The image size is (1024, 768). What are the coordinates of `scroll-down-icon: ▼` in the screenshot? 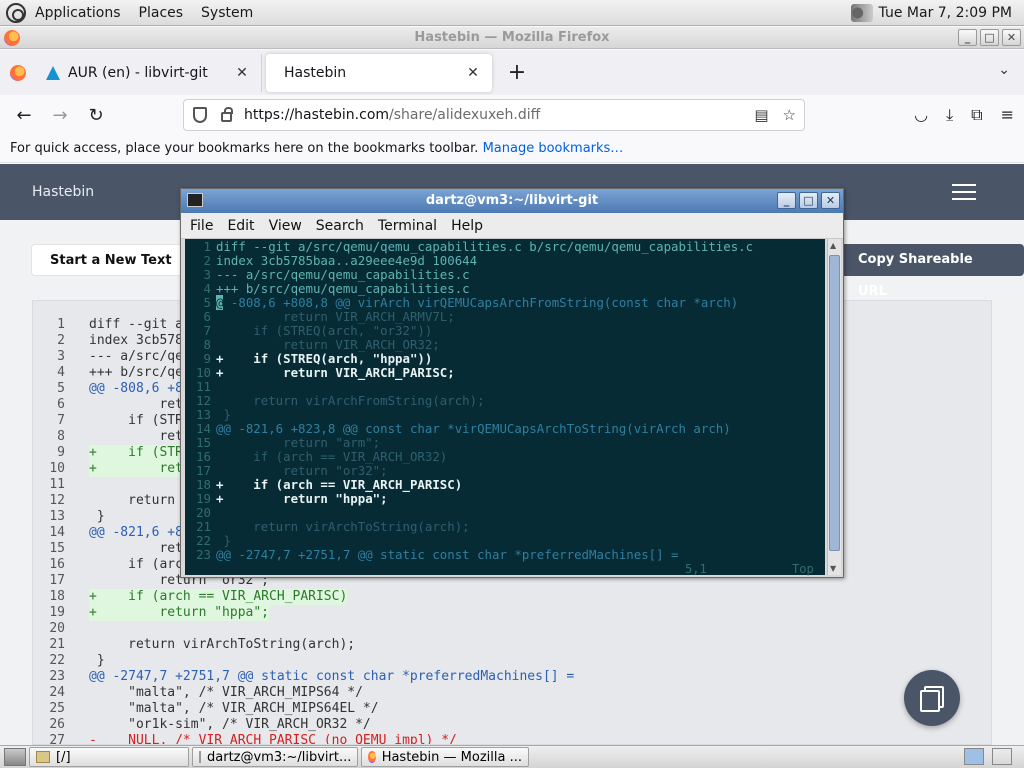 It's located at (833, 568).